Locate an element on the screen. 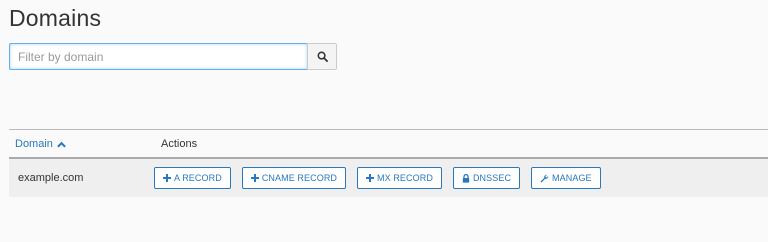  wrench-icon is located at coordinates (544, 178).